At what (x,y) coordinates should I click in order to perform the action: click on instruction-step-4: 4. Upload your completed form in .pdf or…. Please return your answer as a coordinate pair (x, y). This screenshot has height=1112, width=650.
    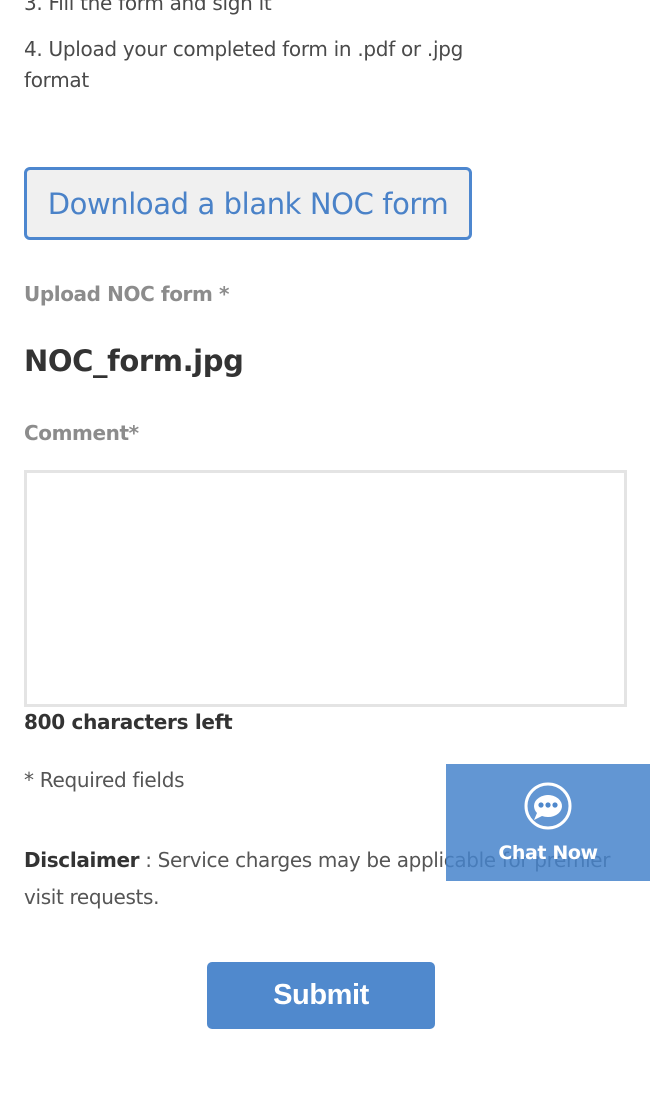
    Looking at the image, I should click on (244, 64).